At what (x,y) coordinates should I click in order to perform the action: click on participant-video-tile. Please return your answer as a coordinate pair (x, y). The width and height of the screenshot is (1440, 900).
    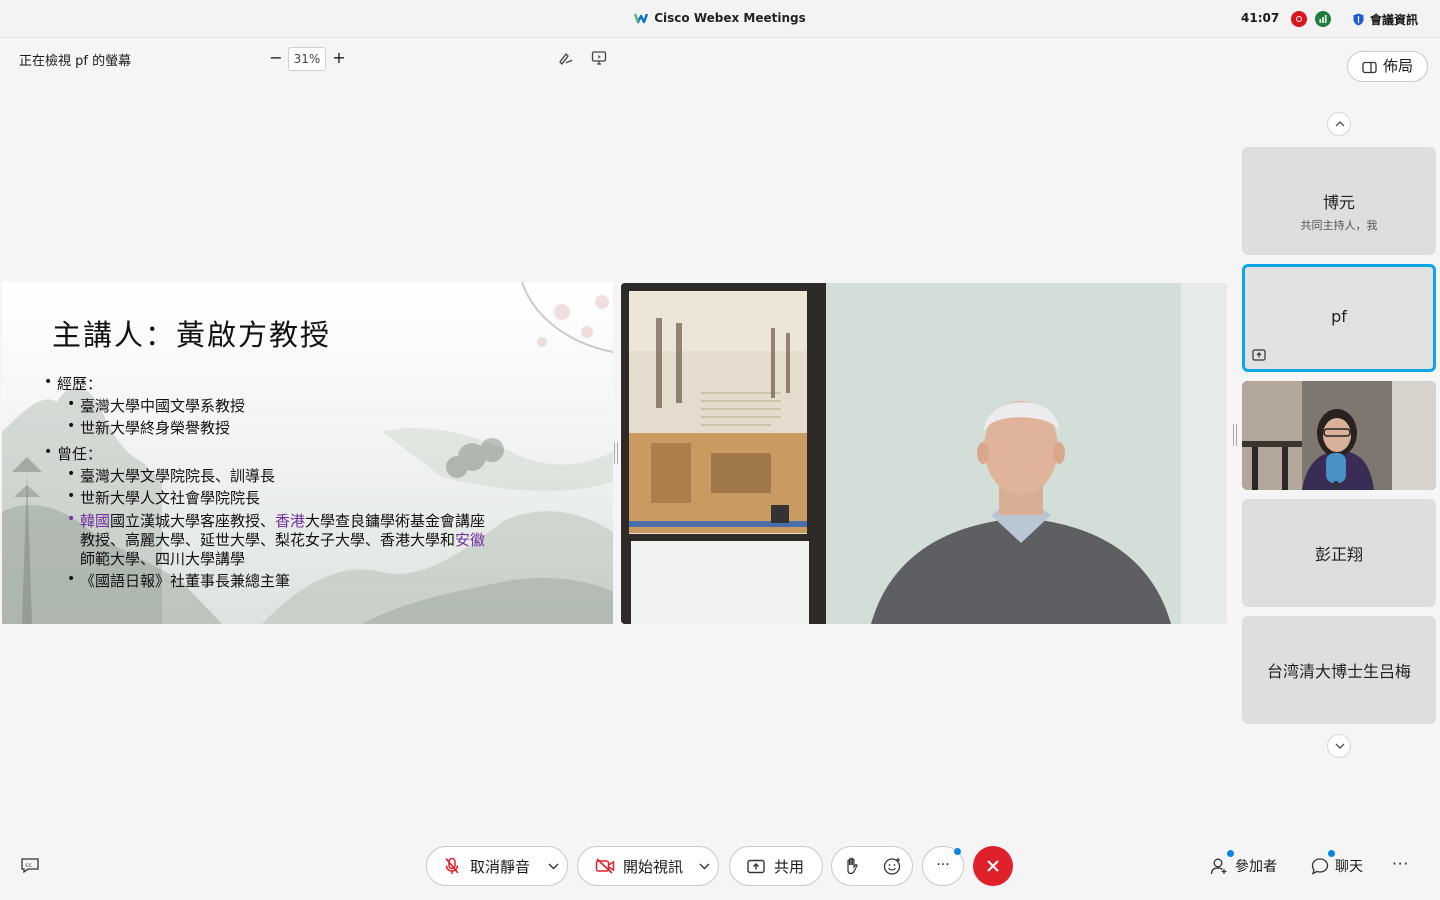
    Looking at the image, I should click on (1339, 435).